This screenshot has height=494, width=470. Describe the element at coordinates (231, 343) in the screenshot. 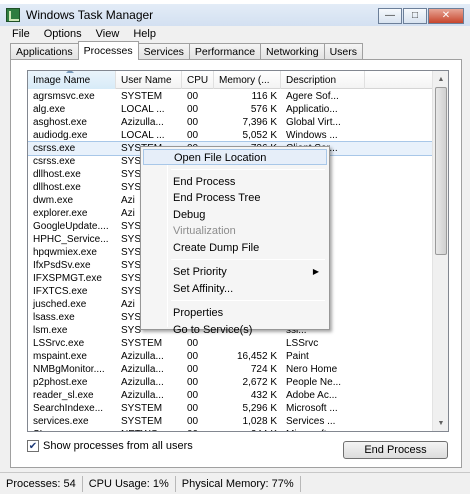

I see `table-row: LSSrvc.exe SYSTEM 00 LSSrvc` at that location.